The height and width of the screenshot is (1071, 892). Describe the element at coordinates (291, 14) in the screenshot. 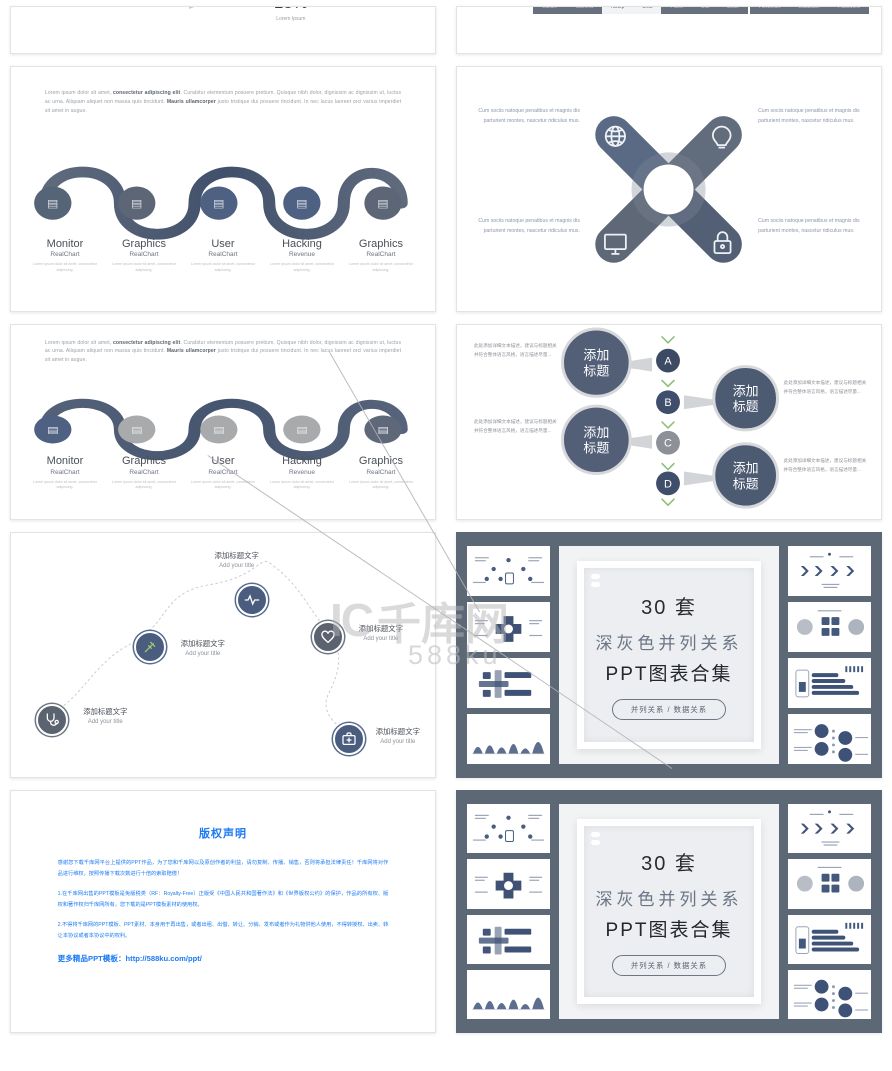

I see `percent-block: 15% Lorem Ipsum` at that location.